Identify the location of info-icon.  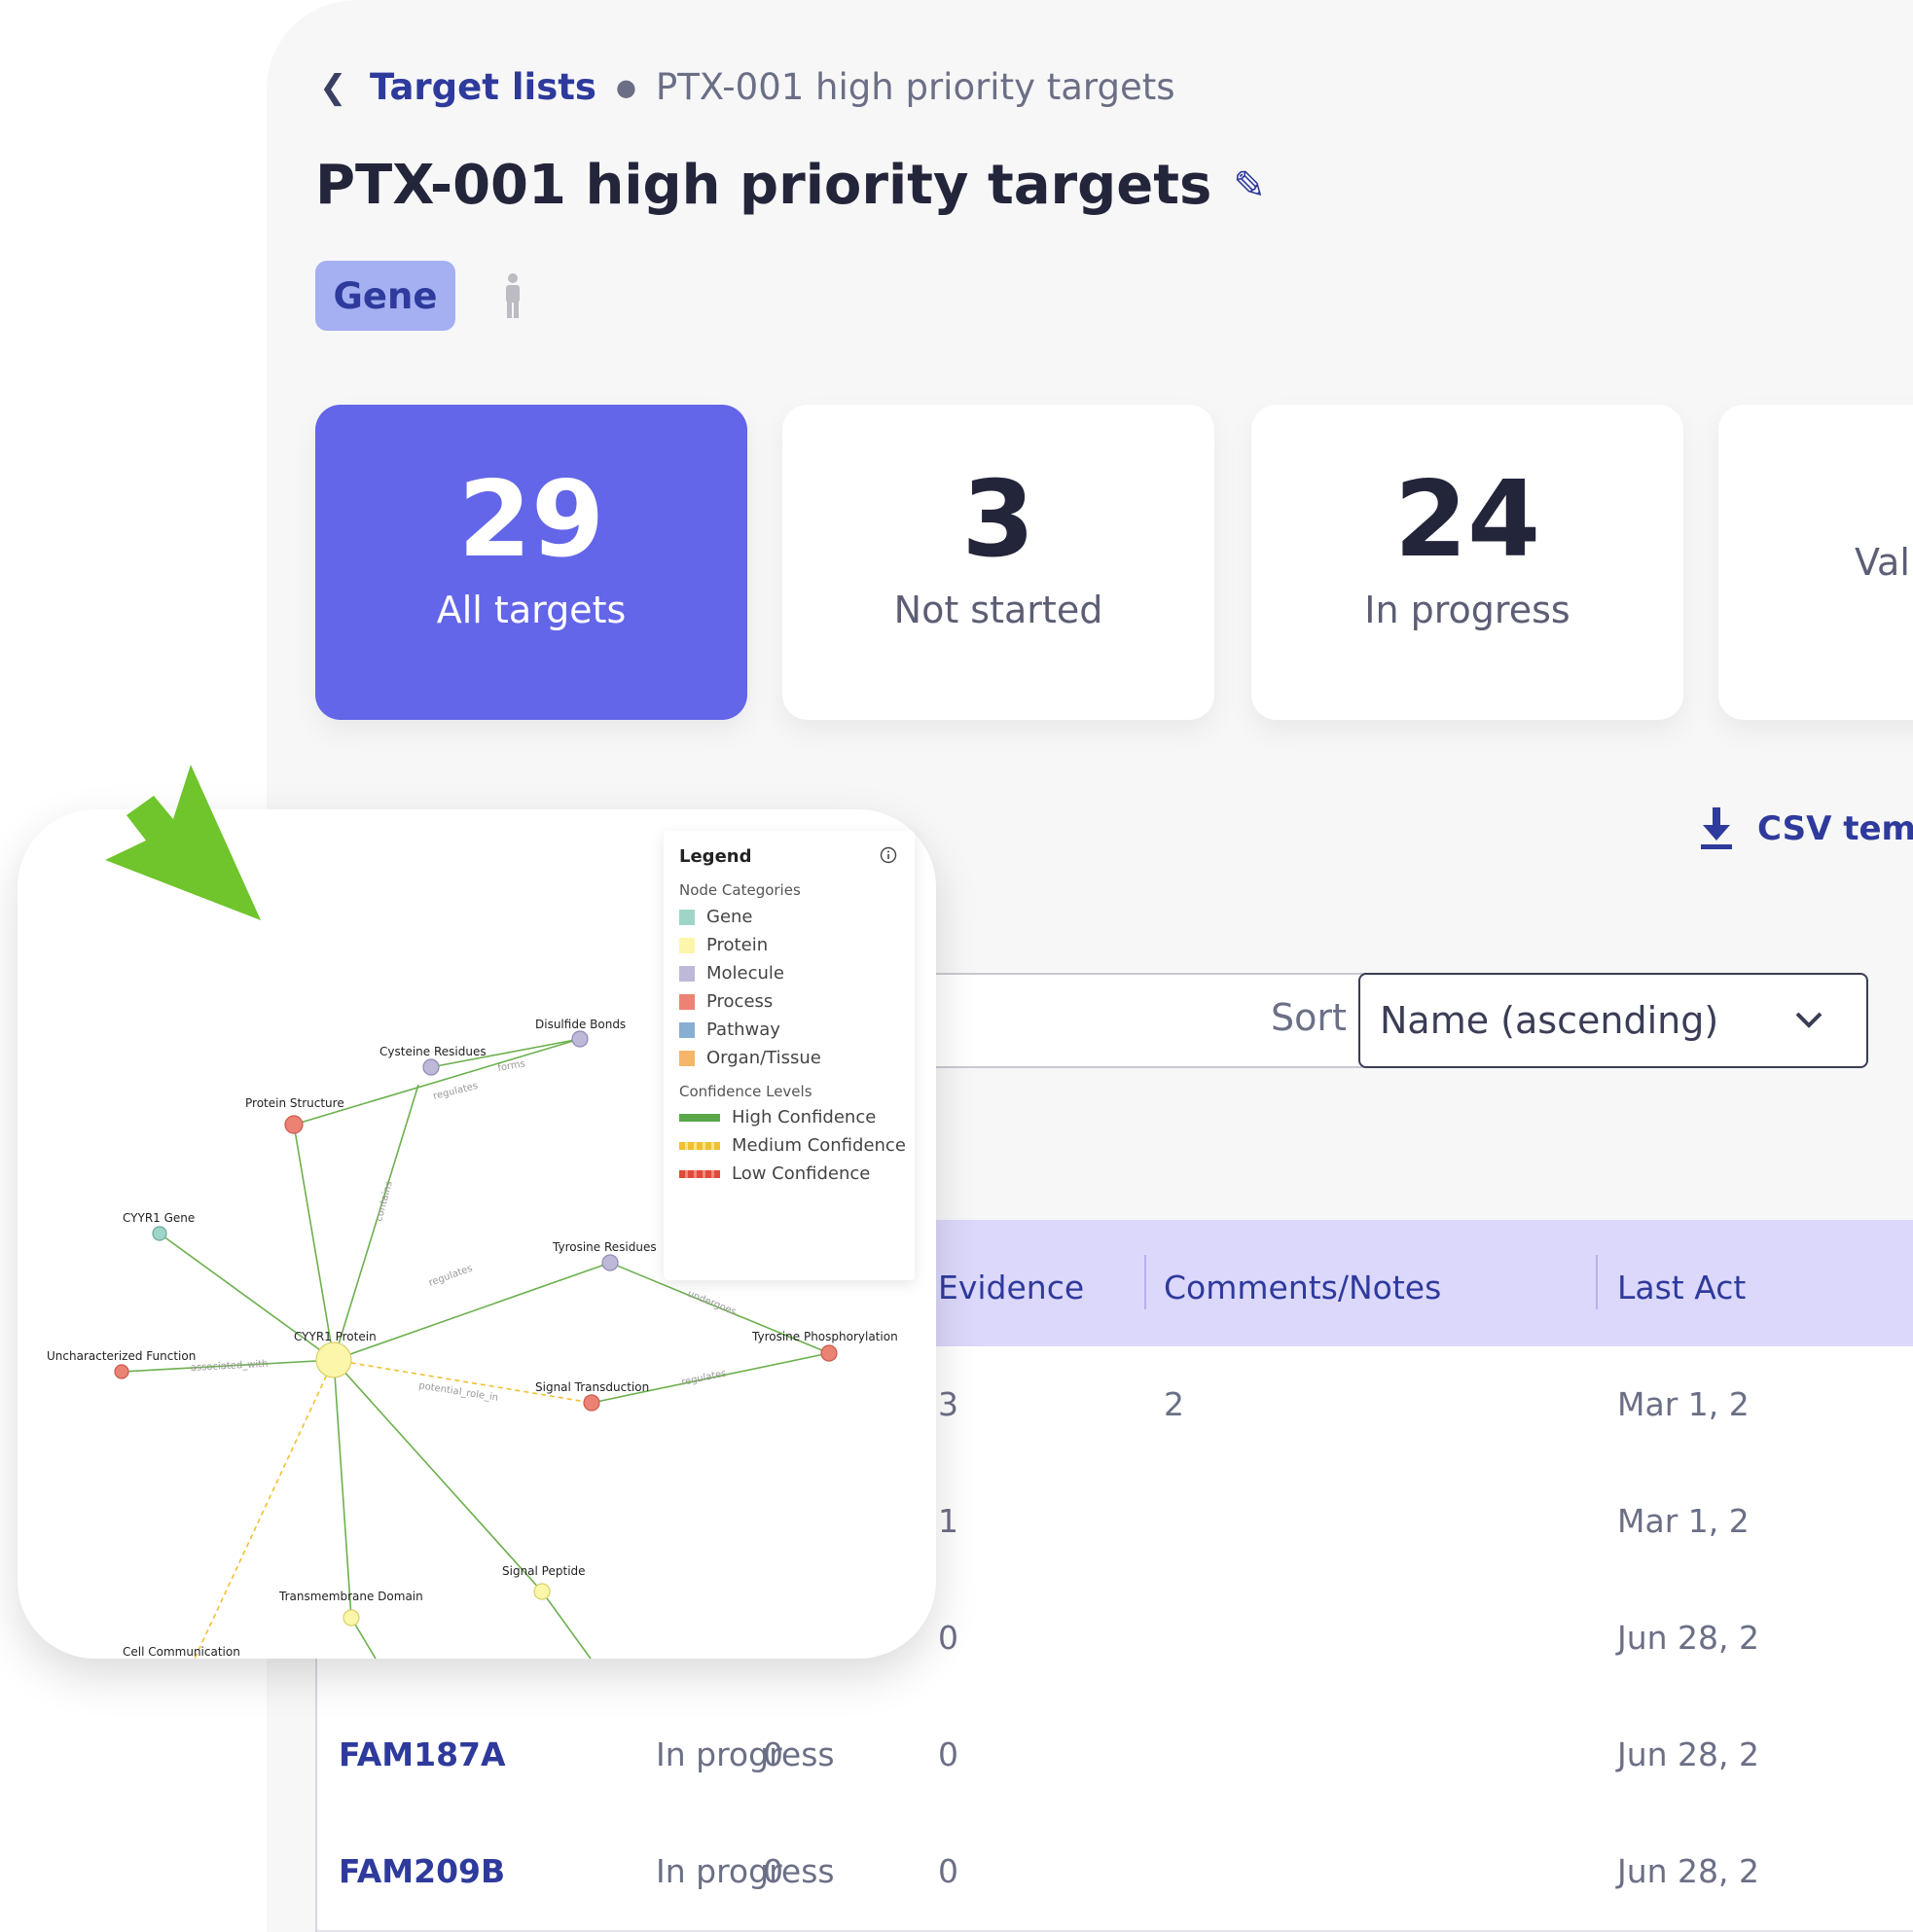
(888, 855).